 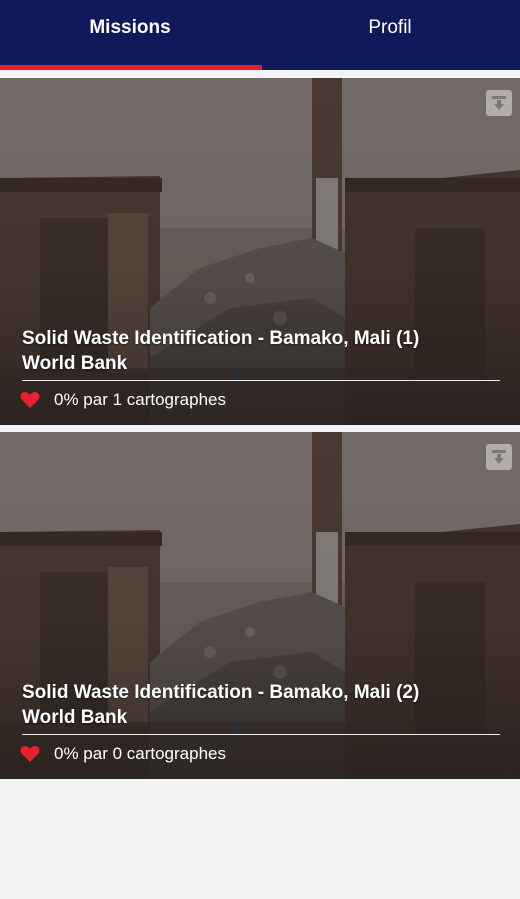 What do you see at coordinates (260, 754) in the screenshot?
I see `mission-stats: 0% par 0 cartographes` at bounding box center [260, 754].